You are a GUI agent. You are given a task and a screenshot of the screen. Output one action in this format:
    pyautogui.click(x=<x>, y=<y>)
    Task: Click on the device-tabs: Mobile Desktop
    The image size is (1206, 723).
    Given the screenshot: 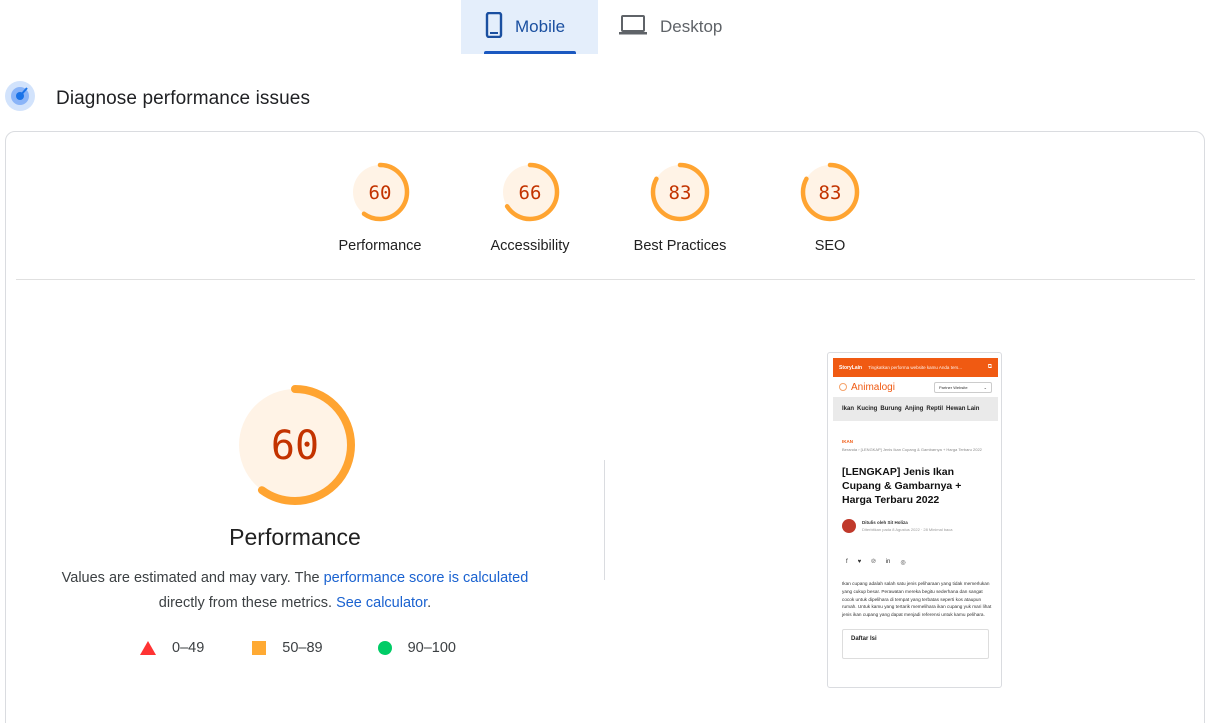 What is the action you would take?
    pyautogui.click(x=604, y=27)
    